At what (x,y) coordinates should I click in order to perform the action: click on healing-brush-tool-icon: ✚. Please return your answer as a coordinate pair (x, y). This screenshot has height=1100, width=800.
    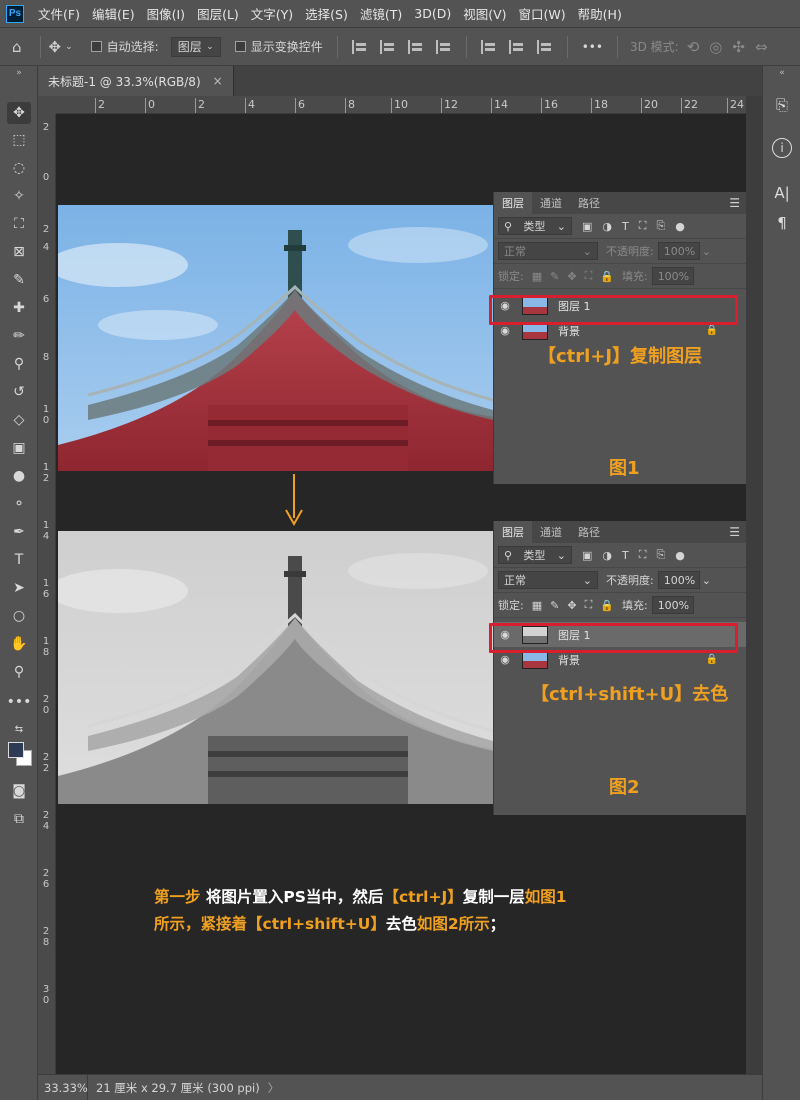
    Looking at the image, I should click on (19, 308).